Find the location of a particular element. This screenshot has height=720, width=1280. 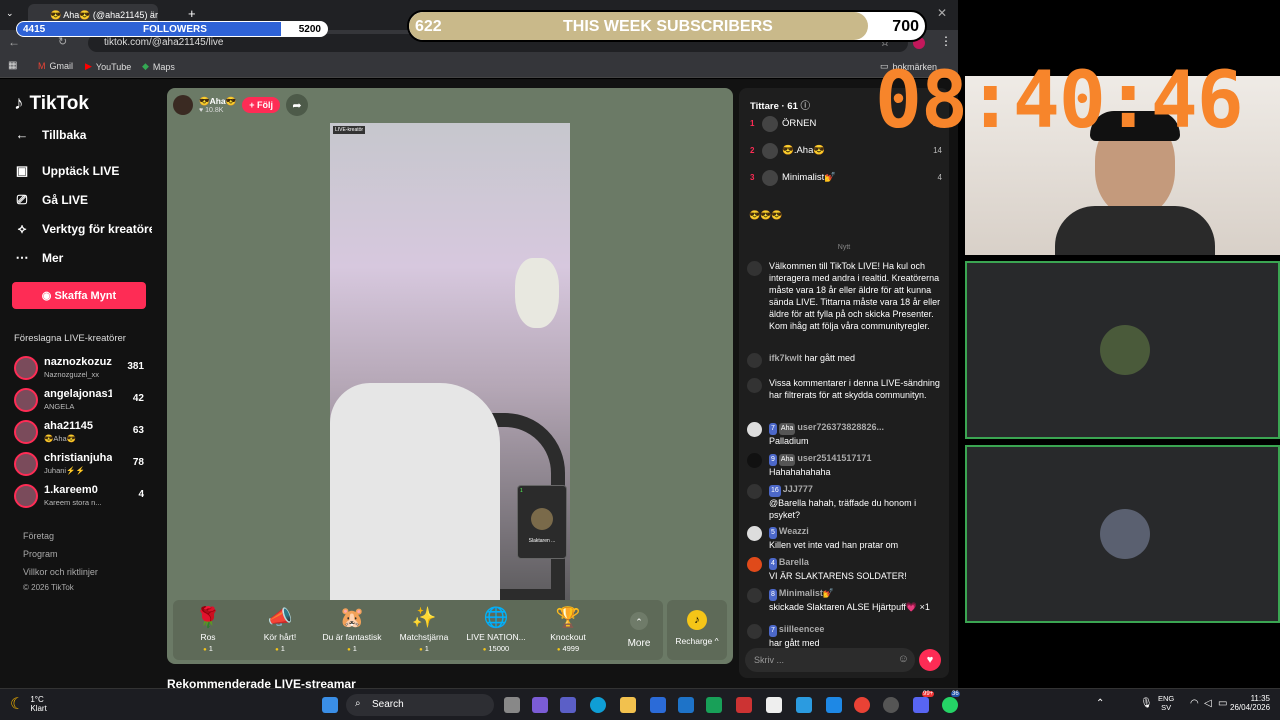

bookmark-youtube: ▶ YouTube is located at coordinates (108, 66).